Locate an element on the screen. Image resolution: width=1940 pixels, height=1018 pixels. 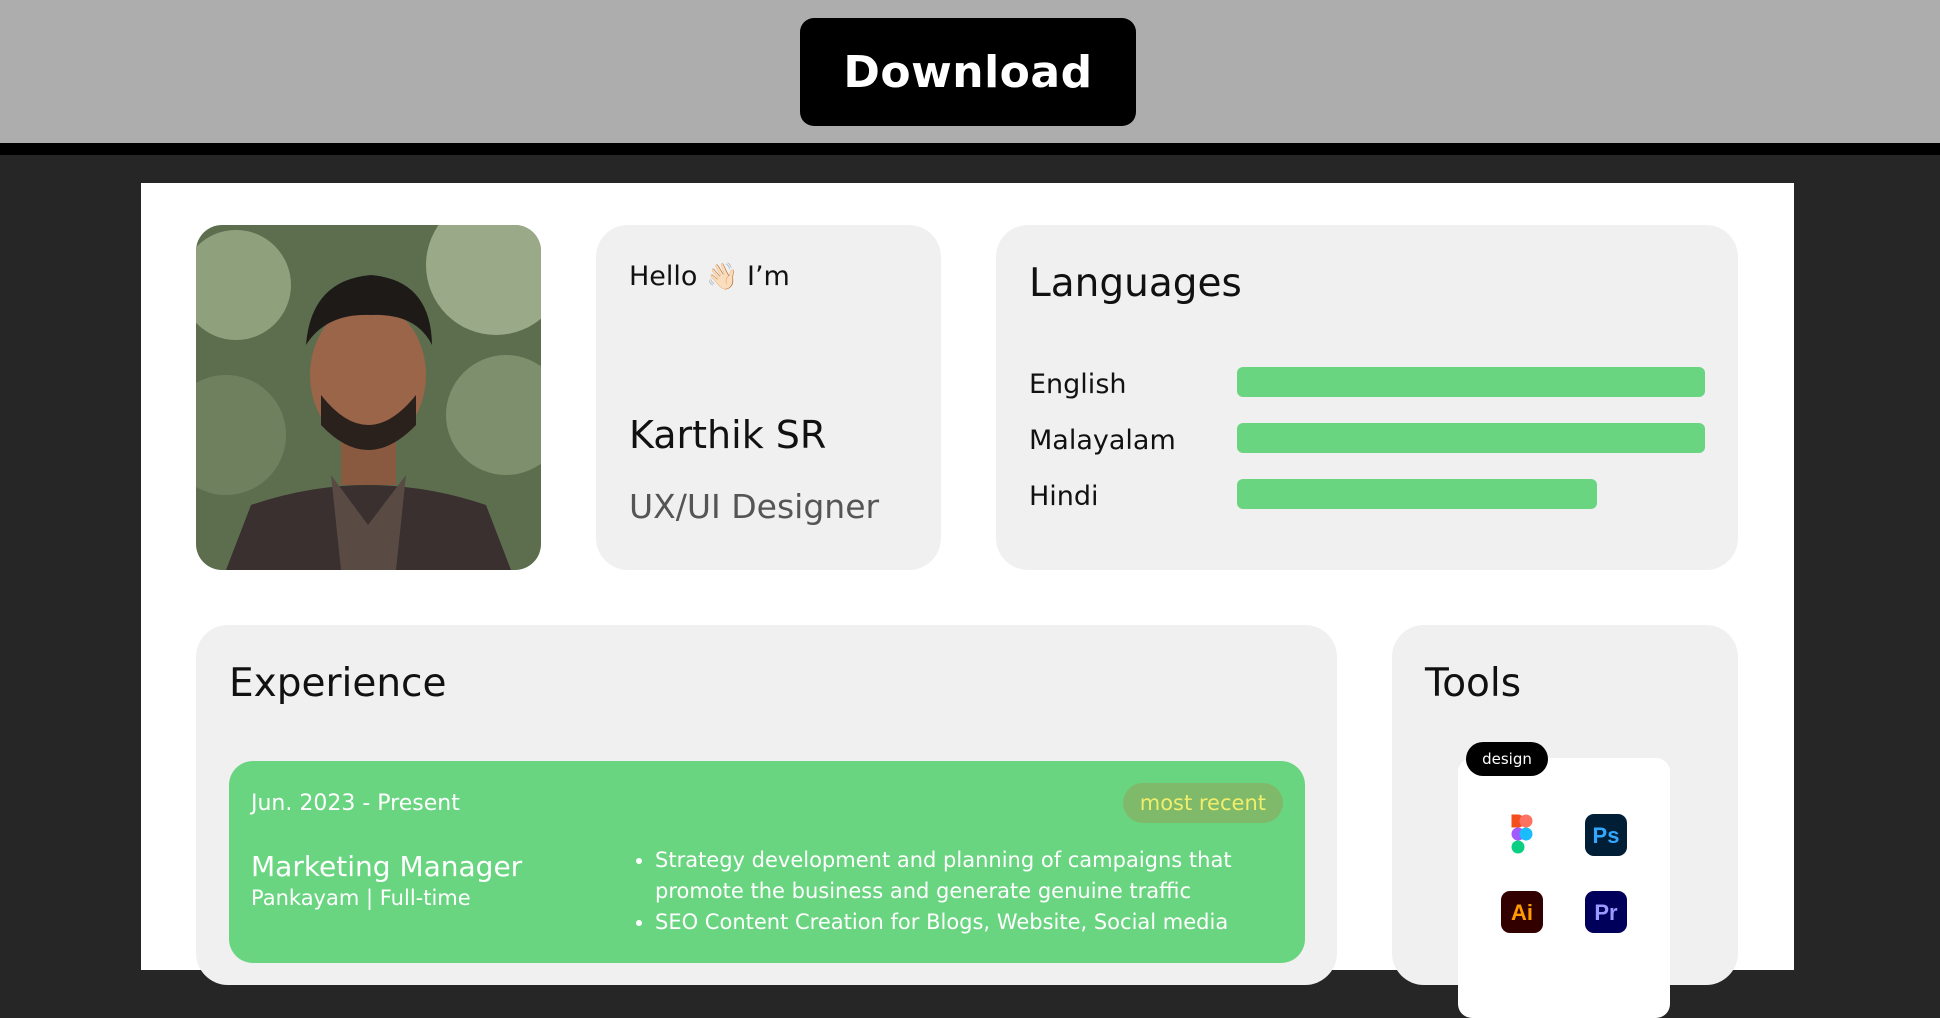
tools-card: Tools Ps Ai Pr is located at coordinates (1565, 821).